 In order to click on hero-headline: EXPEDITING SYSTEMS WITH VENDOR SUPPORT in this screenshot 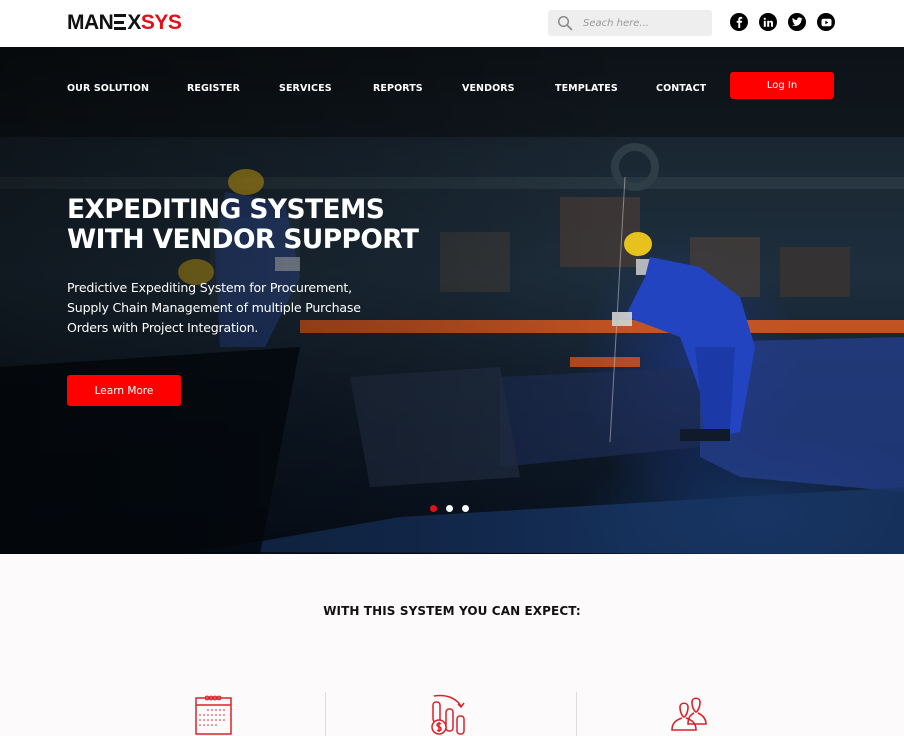, I will do `click(243, 224)`.